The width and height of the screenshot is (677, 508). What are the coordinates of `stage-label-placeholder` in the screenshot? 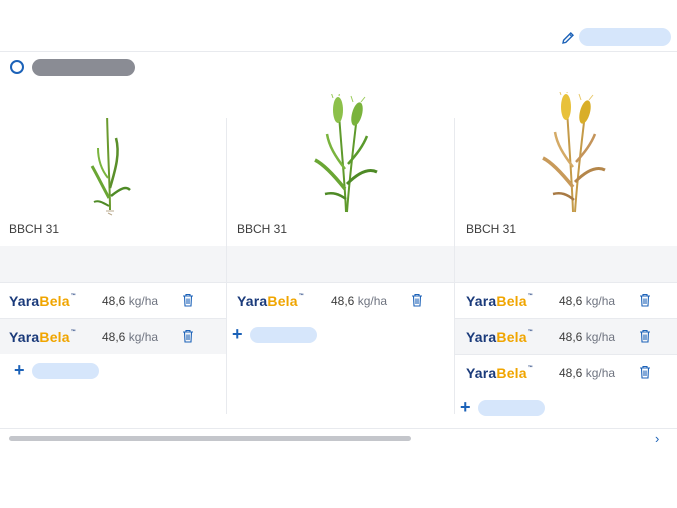 It's located at (83, 67).